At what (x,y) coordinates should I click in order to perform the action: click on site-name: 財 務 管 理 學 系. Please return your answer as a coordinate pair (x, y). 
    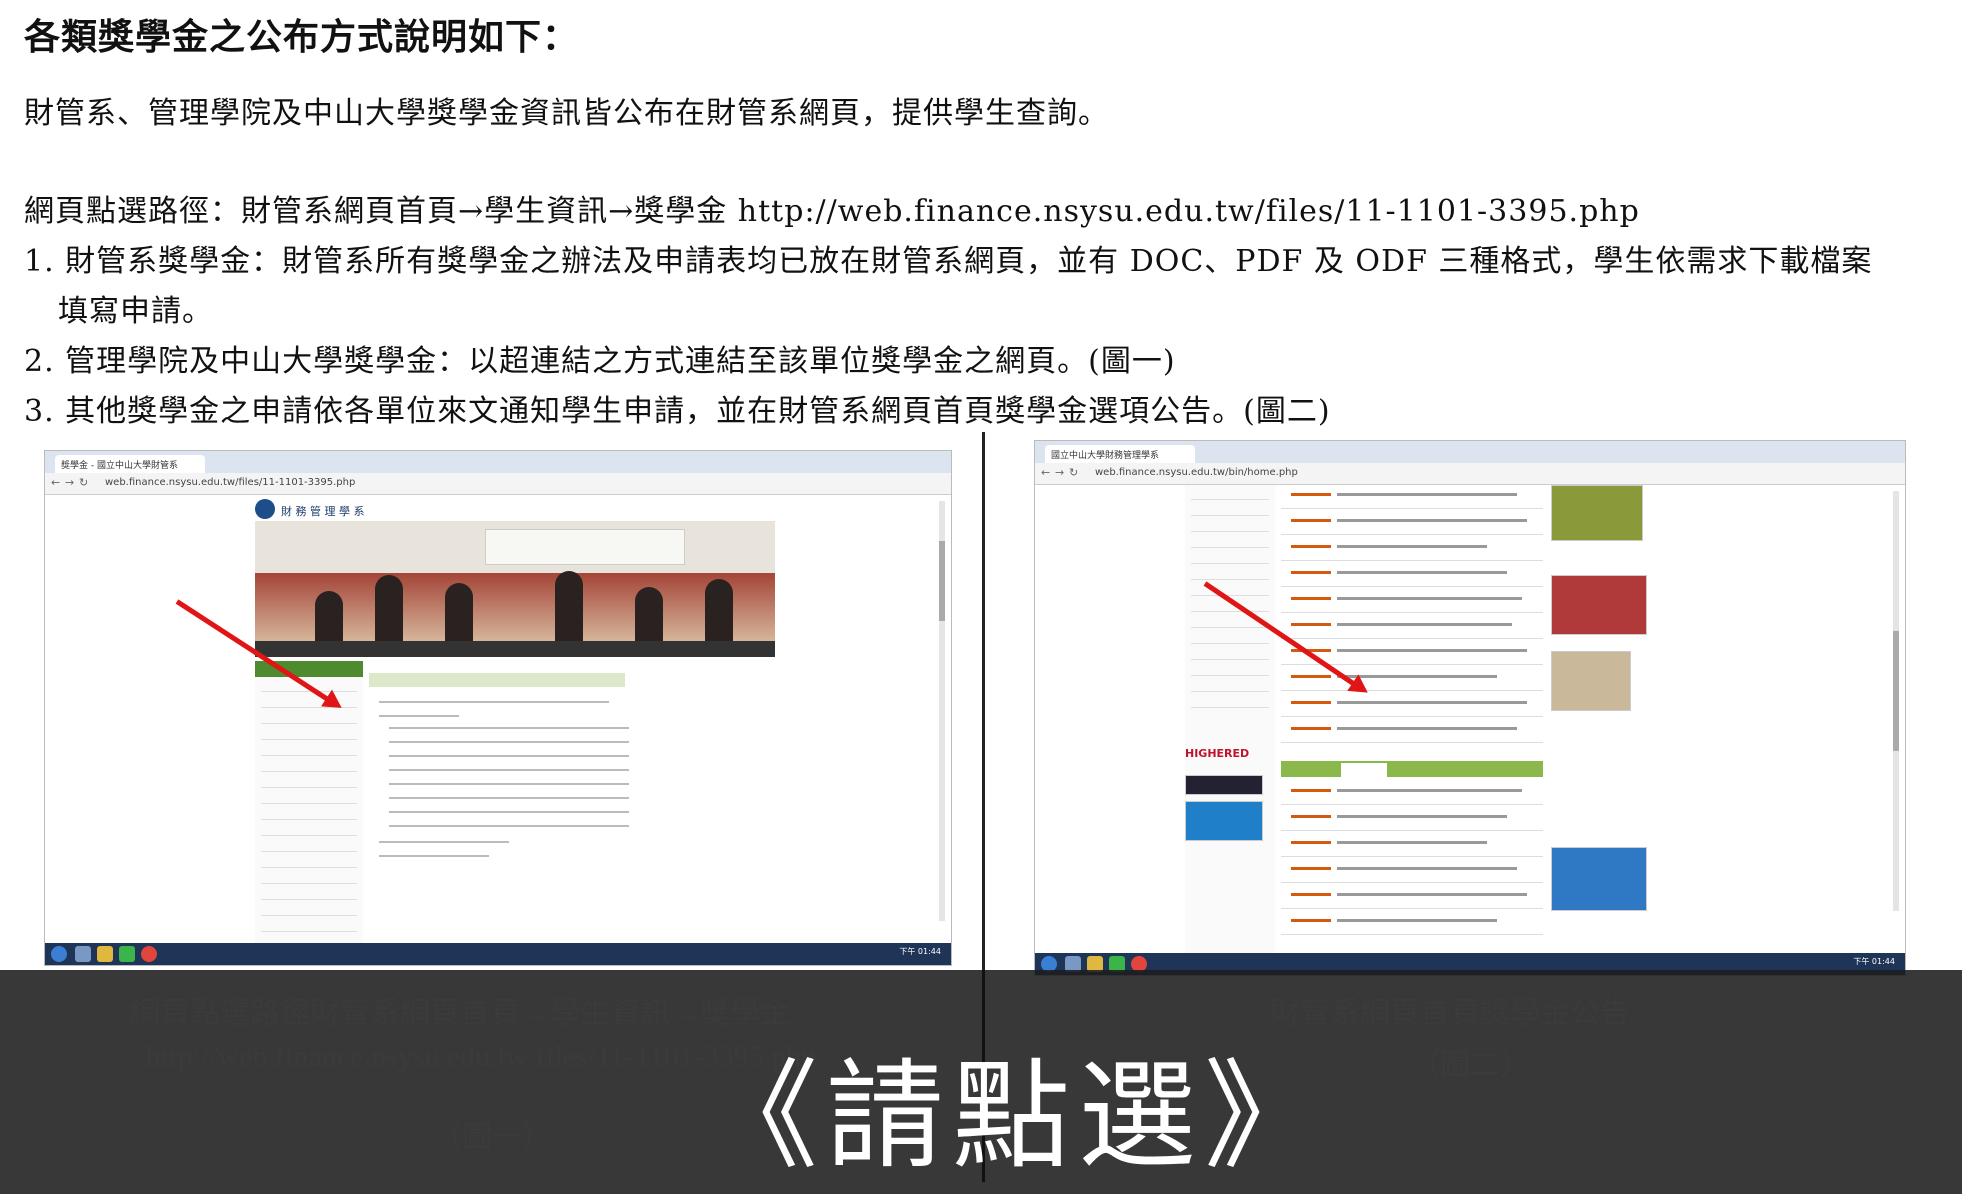
    Looking at the image, I should click on (323, 511).